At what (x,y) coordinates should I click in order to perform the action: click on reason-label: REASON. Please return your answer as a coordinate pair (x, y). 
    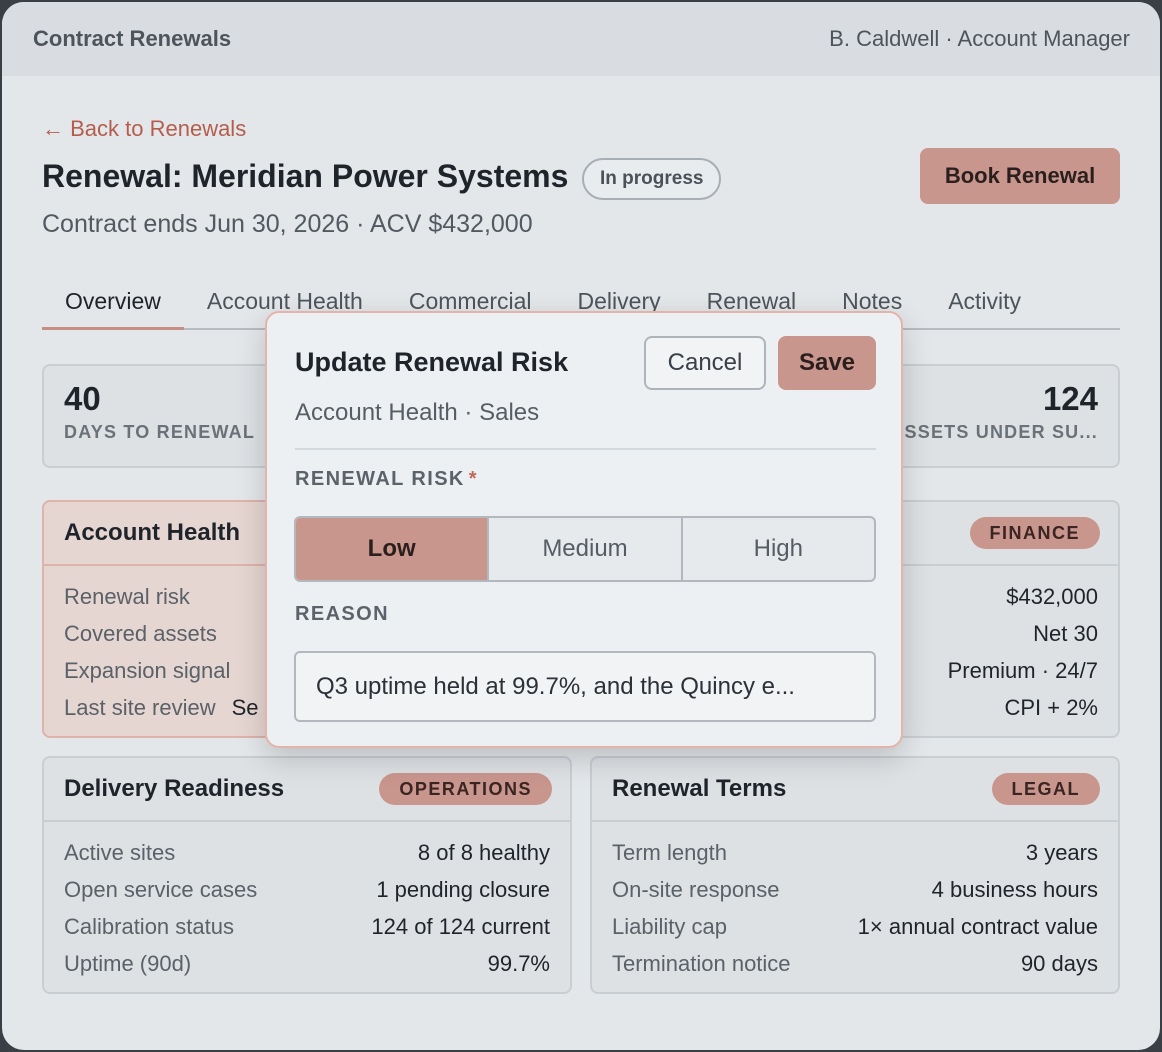
    Looking at the image, I should click on (342, 614).